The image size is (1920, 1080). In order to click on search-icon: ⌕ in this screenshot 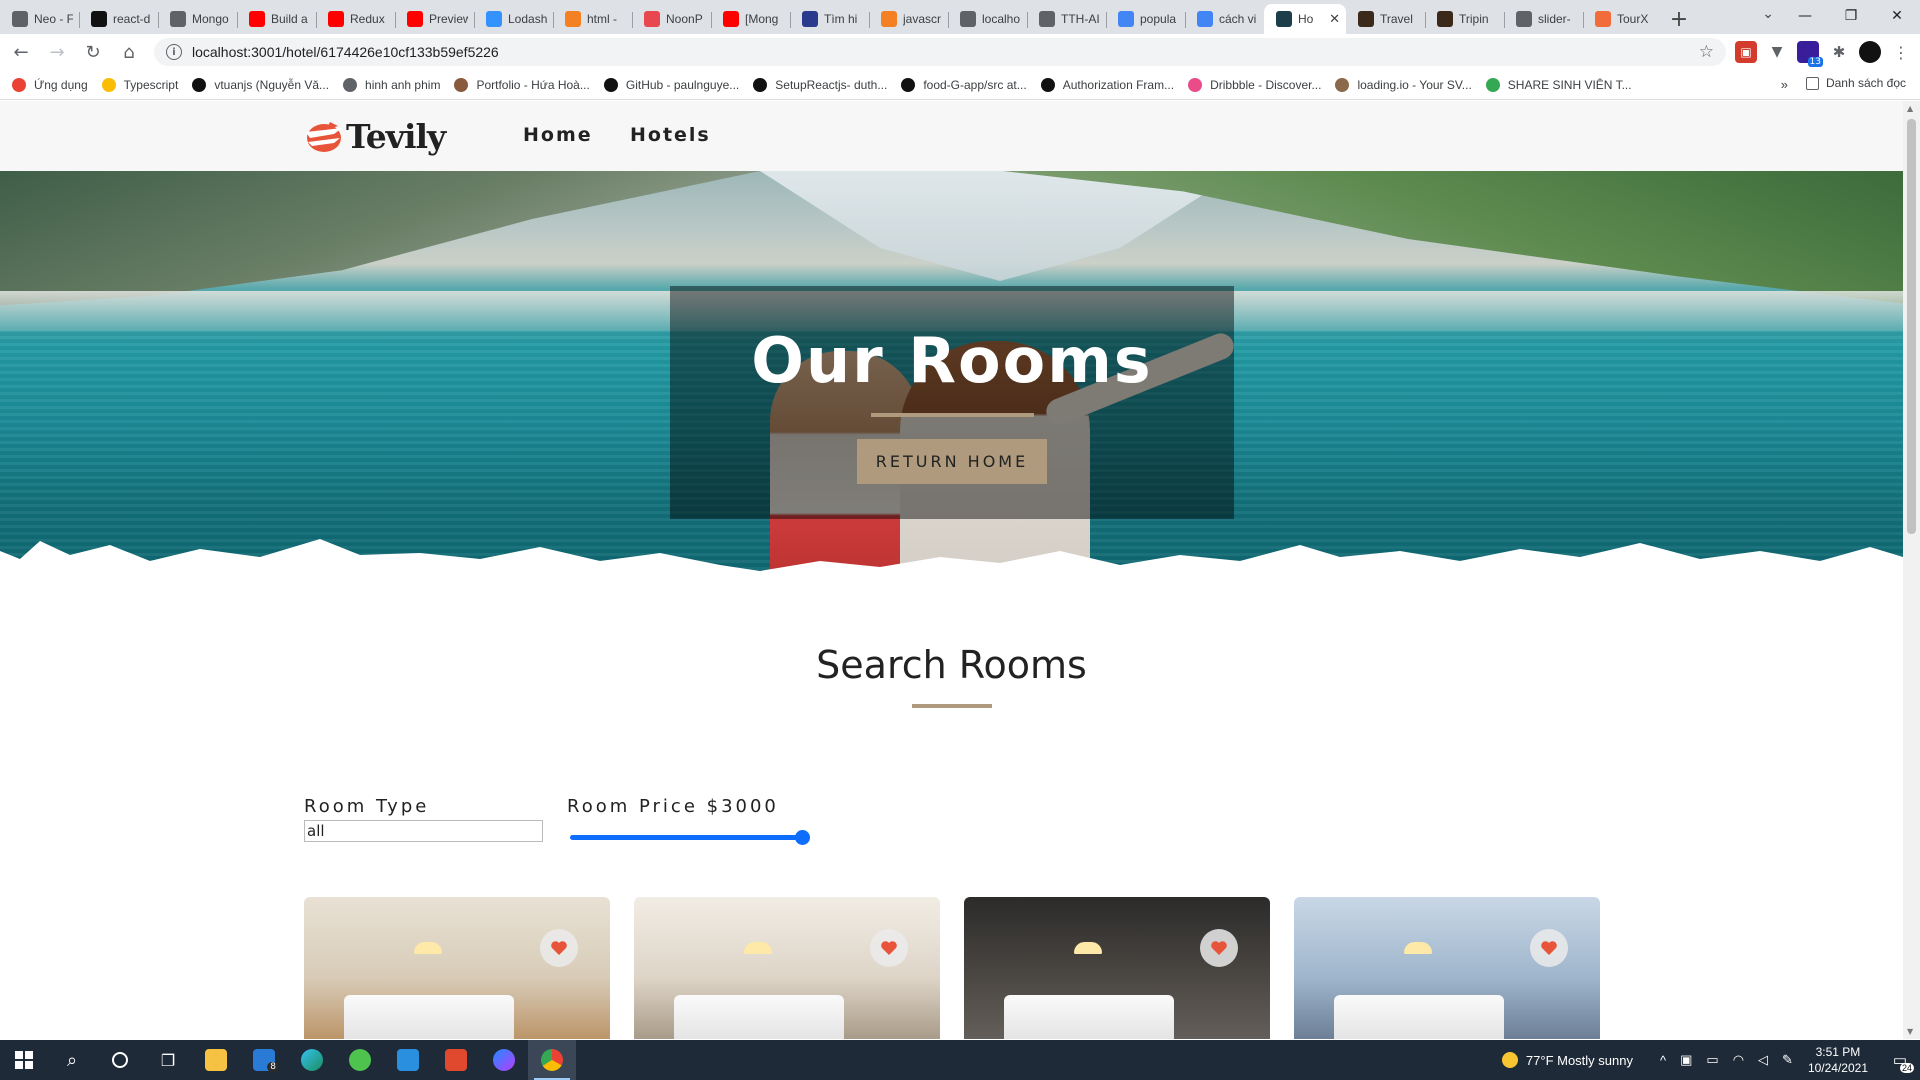, I will do `click(72, 1060)`.